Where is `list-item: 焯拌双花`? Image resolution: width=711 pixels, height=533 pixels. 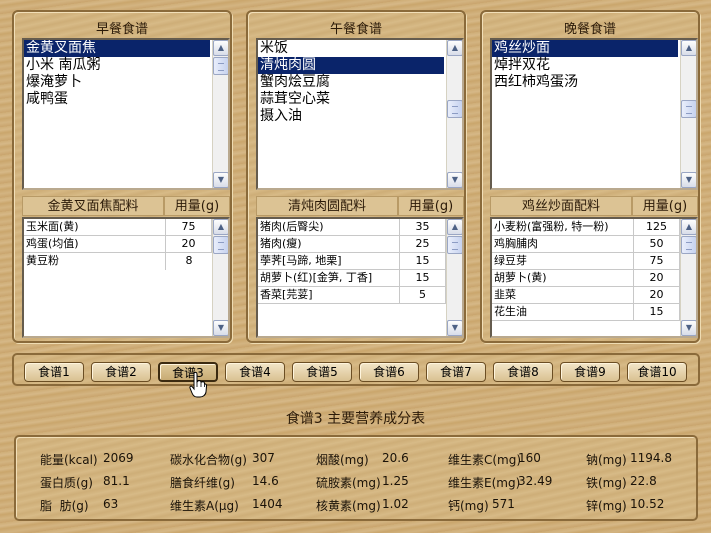
list-item: 焯拌双花 is located at coordinates (585, 65).